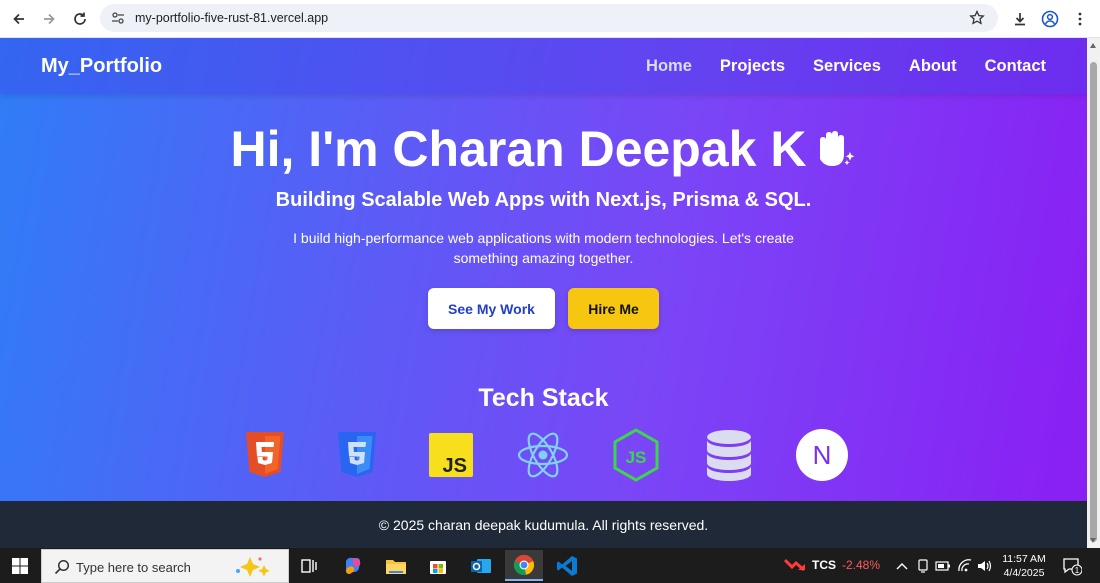 The image size is (1100, 583). I want to click on stock-change: -2.48%, so click(861, 565).